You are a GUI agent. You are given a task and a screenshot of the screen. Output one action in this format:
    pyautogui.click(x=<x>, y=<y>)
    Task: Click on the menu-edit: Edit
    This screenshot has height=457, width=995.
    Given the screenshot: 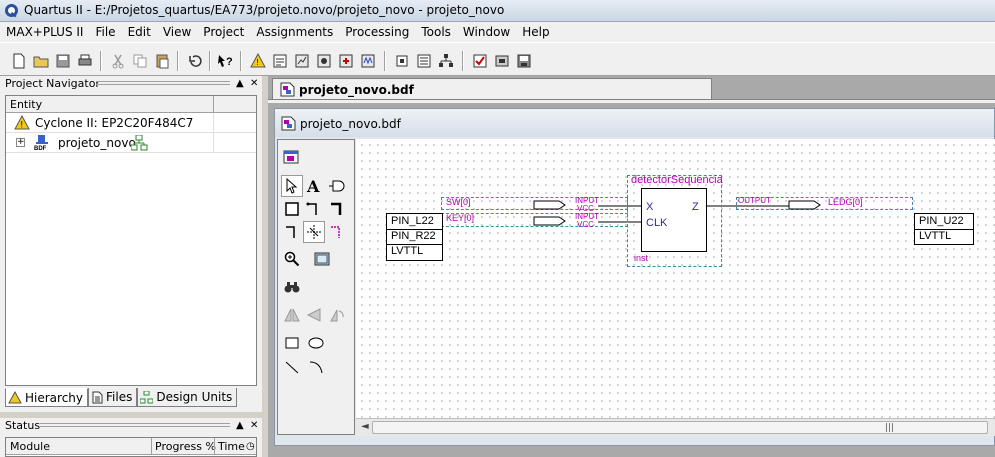 What is the action you would take?
    pyautogui.click(x=139, y=32)
    